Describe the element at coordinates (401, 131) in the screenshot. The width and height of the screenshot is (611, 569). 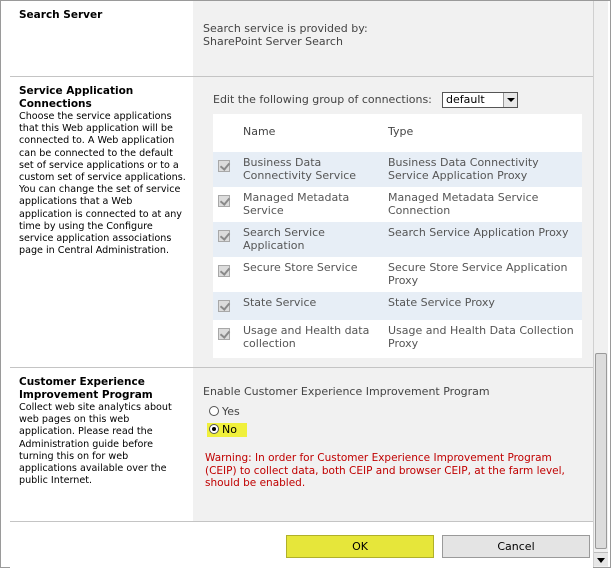
I see `column-header-type: Type` at that location.